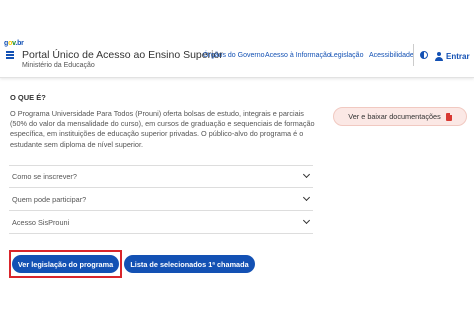  I want to click on user-icon, so click(438, 56).